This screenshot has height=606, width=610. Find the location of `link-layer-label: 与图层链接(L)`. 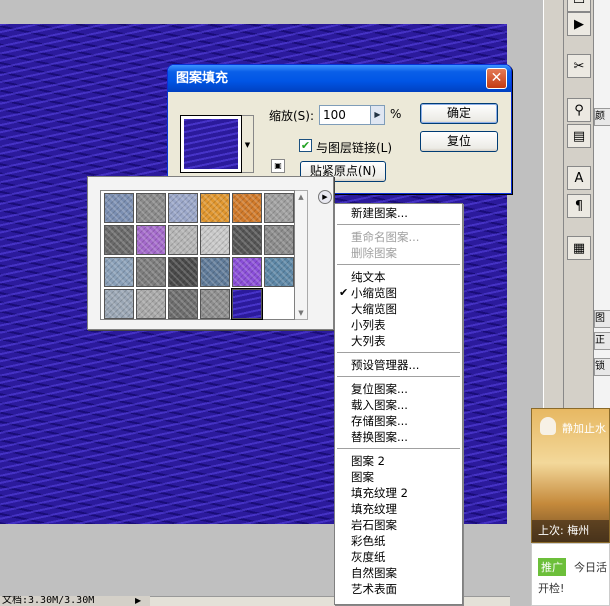

link-layer-label: 与图层链接(L) is located at coordinates (354, 147).